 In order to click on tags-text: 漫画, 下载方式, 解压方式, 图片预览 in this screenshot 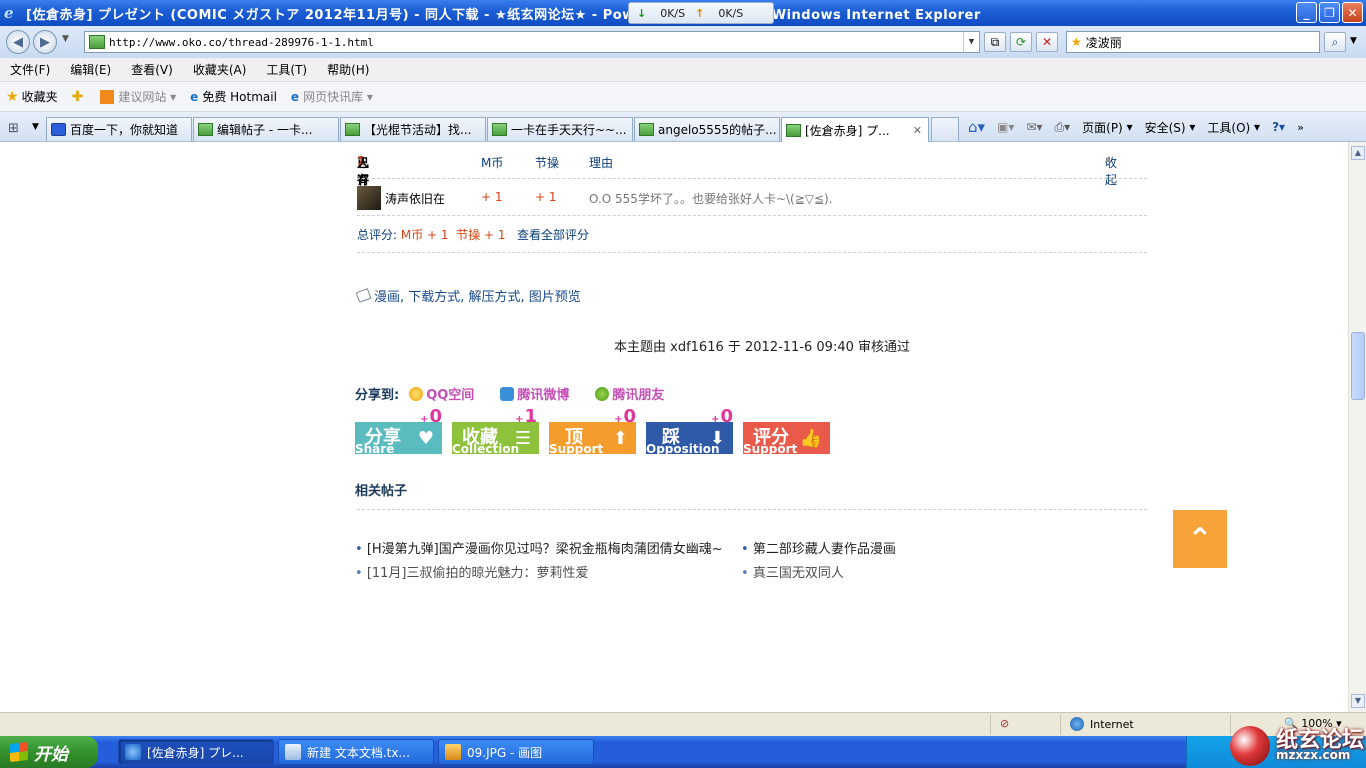, I will do `click(477, 295)`.